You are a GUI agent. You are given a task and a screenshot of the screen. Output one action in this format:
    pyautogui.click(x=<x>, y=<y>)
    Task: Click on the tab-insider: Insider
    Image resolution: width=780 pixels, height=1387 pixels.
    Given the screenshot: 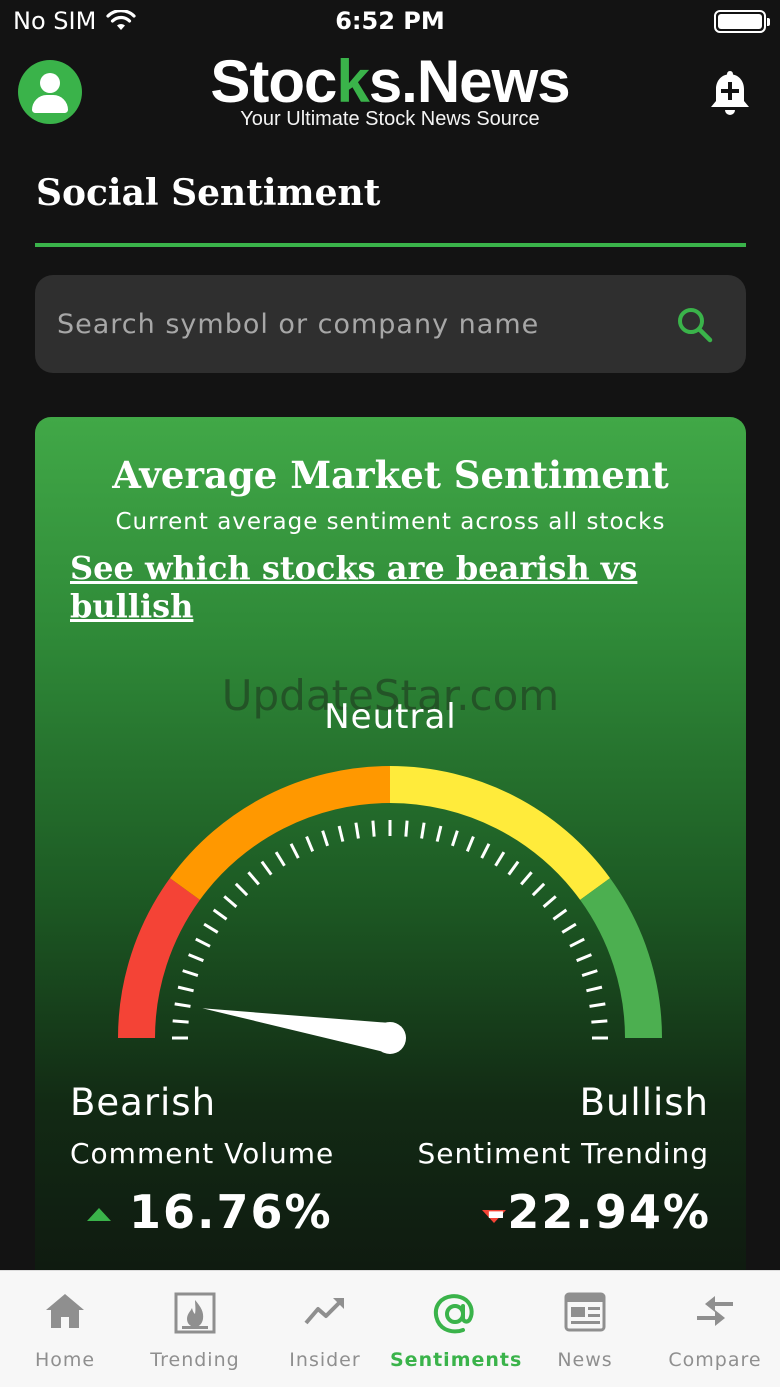 What is the action you would take?
    pyautogui.click(x=325, y=1329)
    